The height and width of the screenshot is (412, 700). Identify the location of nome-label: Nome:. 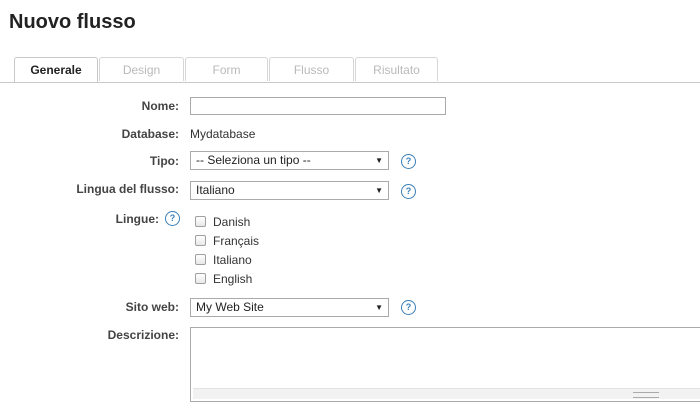
(160, 106).